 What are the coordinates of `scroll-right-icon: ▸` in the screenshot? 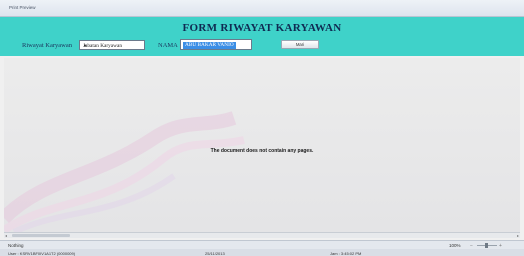 It's located at (518, 235).